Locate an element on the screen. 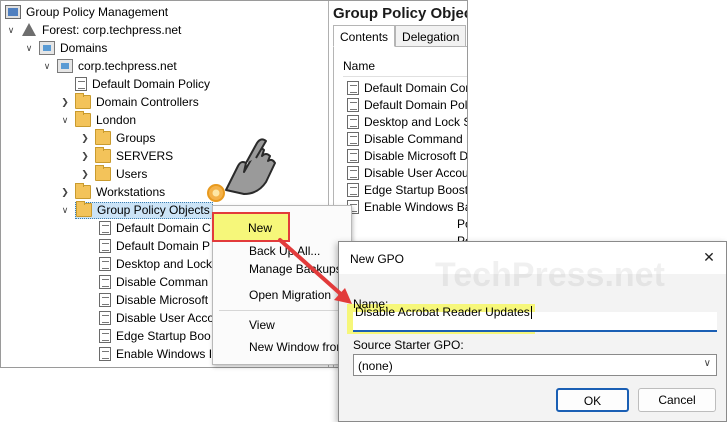  list-item-label: Disable Microsoft Defe is located at coordinates (416, 155).